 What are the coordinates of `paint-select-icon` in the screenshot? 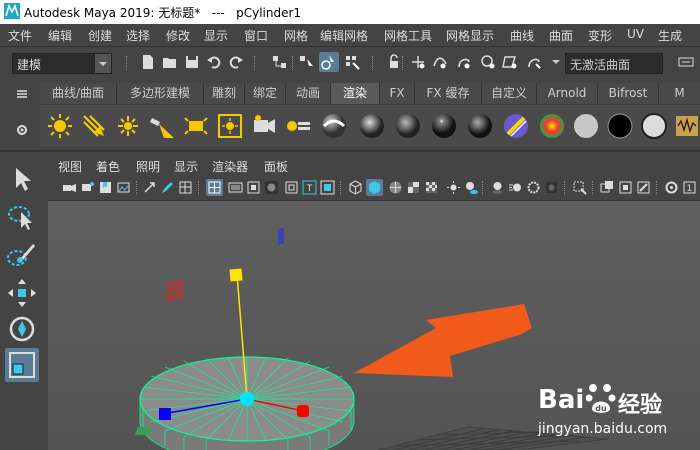 It's located at (22, 255).